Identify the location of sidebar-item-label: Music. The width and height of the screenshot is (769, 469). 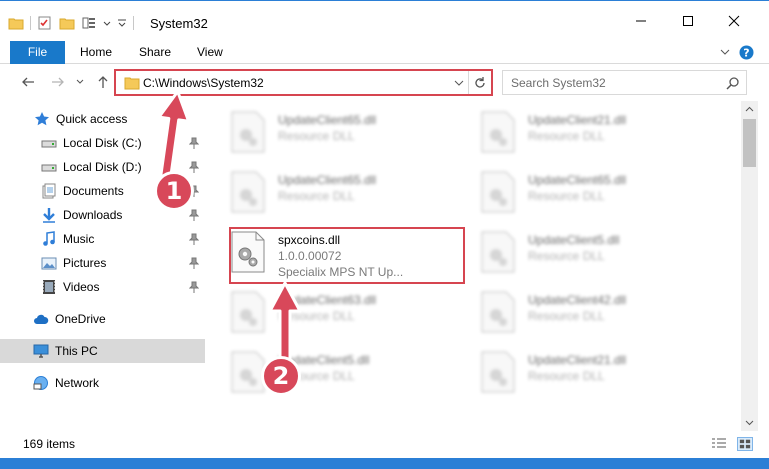
(79, 239).